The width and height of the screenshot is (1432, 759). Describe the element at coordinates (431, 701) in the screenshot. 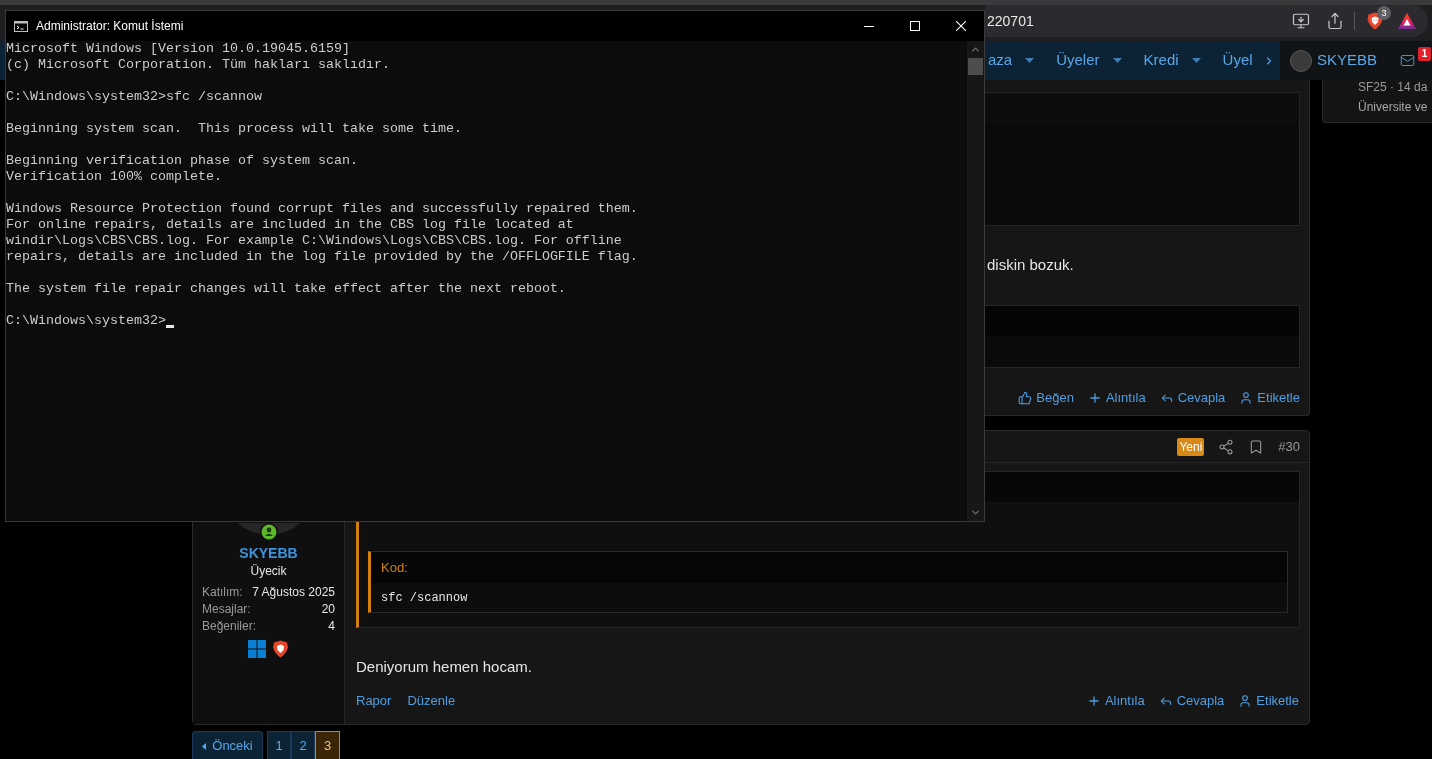

I see `edit-link: Düzenle` at that location.